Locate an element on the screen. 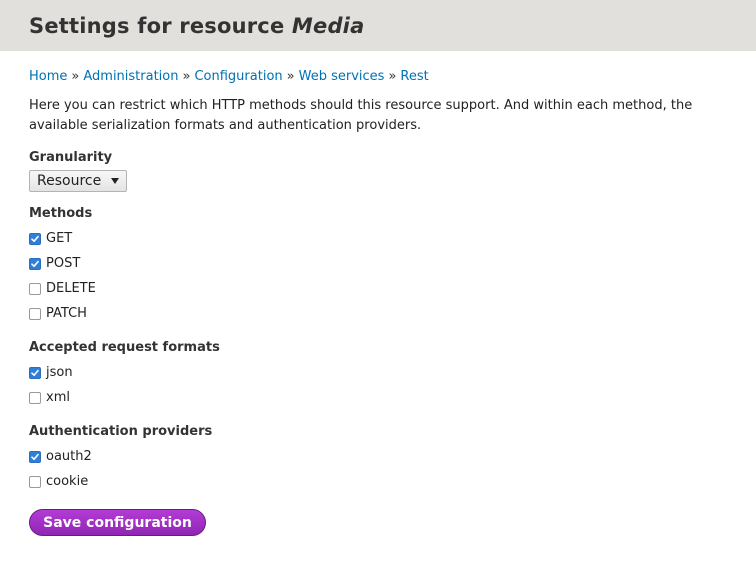 This screenshot has height=568, width=756. formats-group: Accepted request formats json xml is located at coordinates (378, 375).